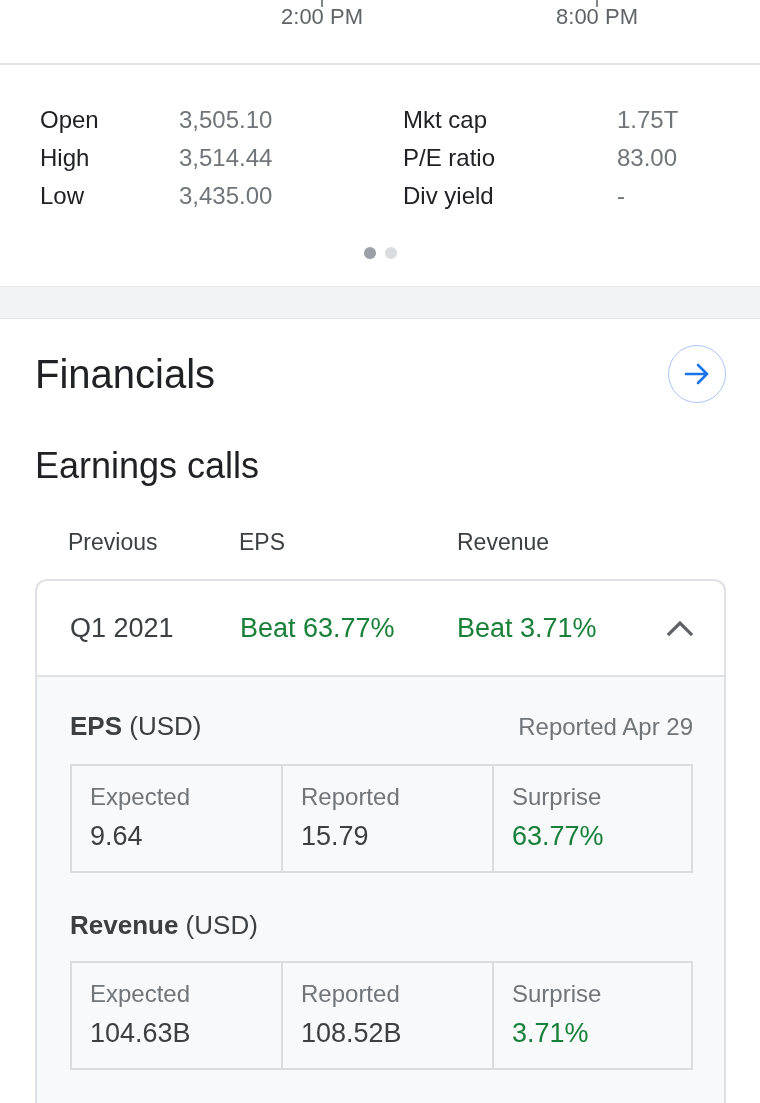 This screenshot has width=760, height=1103. What do you see at coordinates (322, 17) in the screenshot?
I see `axis-label: 2:00 PM` at bounding box center [322, 17].